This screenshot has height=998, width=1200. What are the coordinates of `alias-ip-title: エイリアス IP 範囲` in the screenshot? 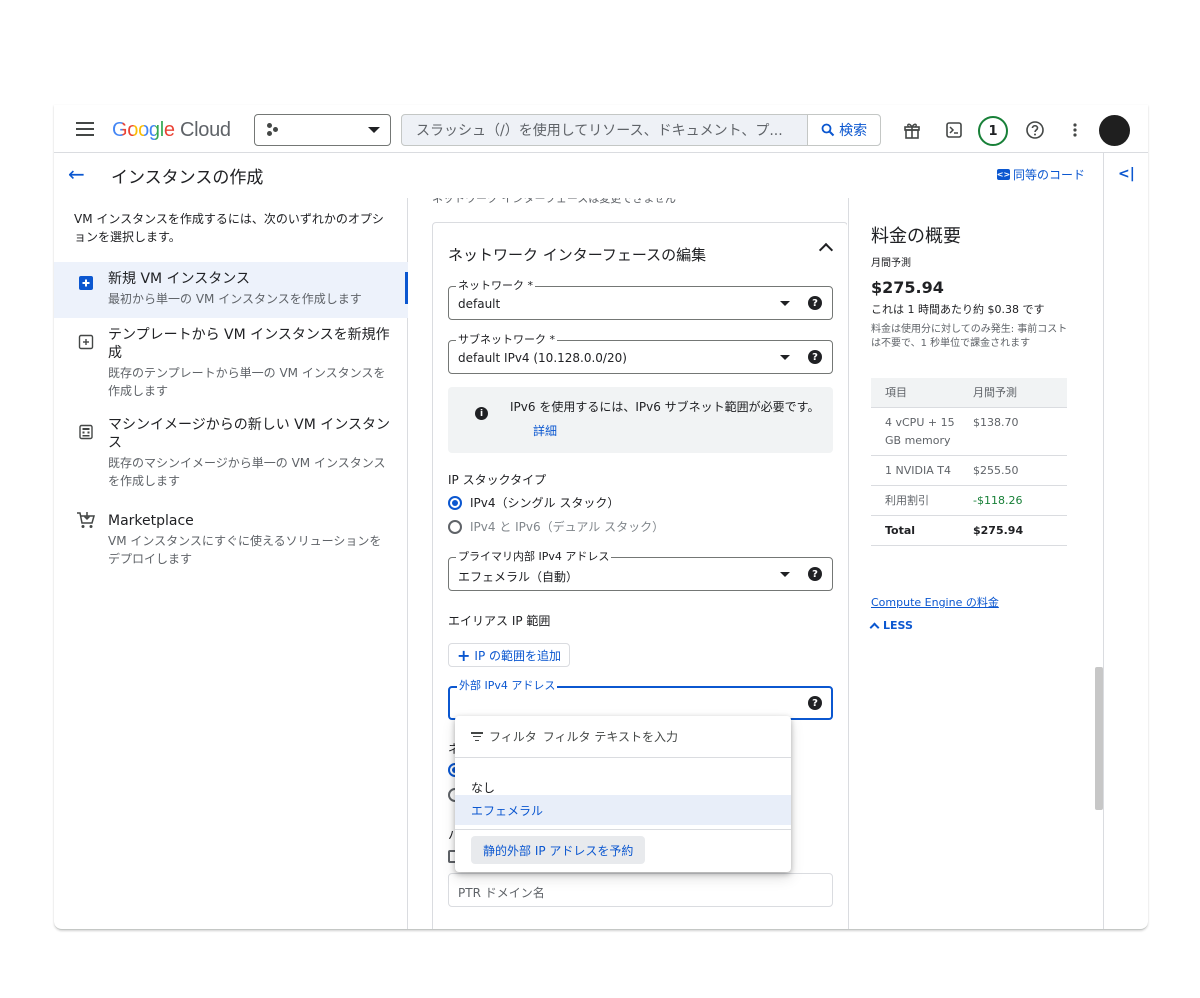 It's located at (499, 621).